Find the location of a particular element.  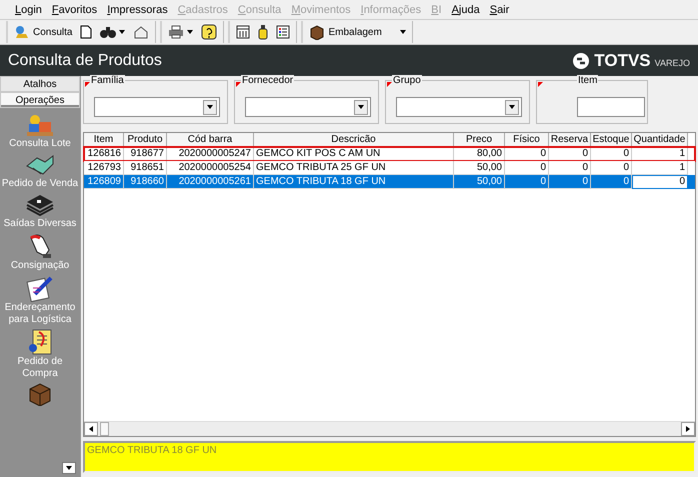

quantity-input: 0 is located at coordinates (660, 182).